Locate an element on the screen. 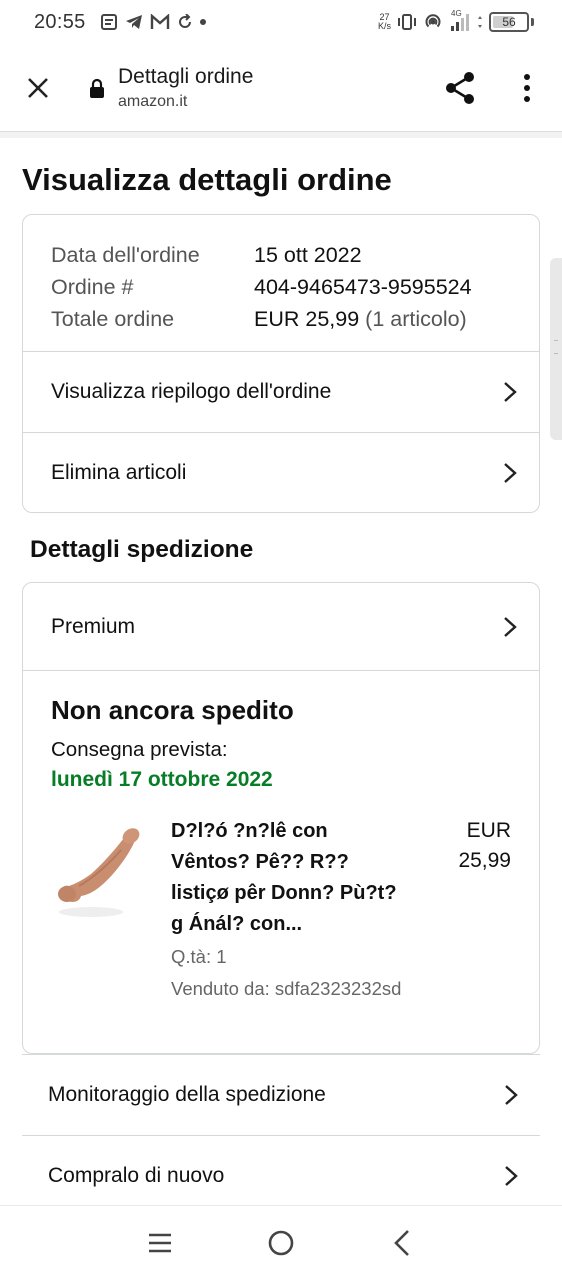  more-options-button is located at coordinates (527, 88).